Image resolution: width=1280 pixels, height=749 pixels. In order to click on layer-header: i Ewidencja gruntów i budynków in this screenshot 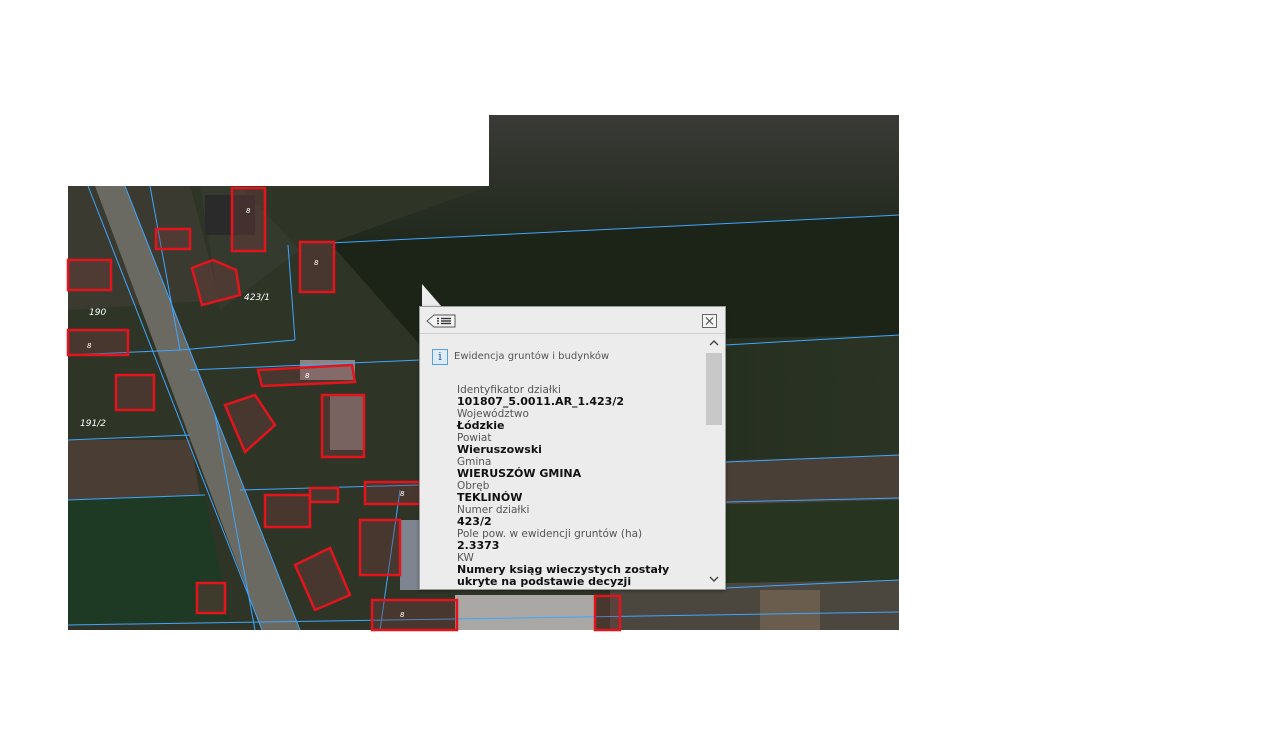, I will do `click(521, 355)`.